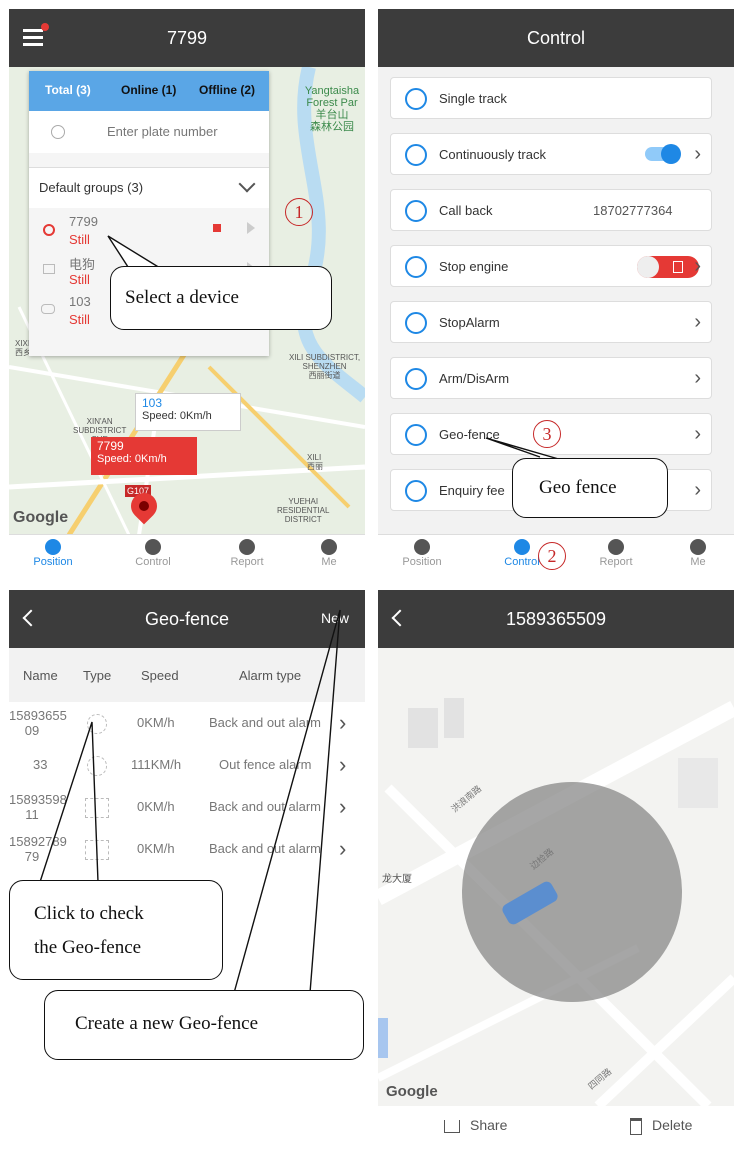 The height and width of the screenshot is (1155, 743). I want to click on call-back-row: Call back 18702777364, so click(551, 210).